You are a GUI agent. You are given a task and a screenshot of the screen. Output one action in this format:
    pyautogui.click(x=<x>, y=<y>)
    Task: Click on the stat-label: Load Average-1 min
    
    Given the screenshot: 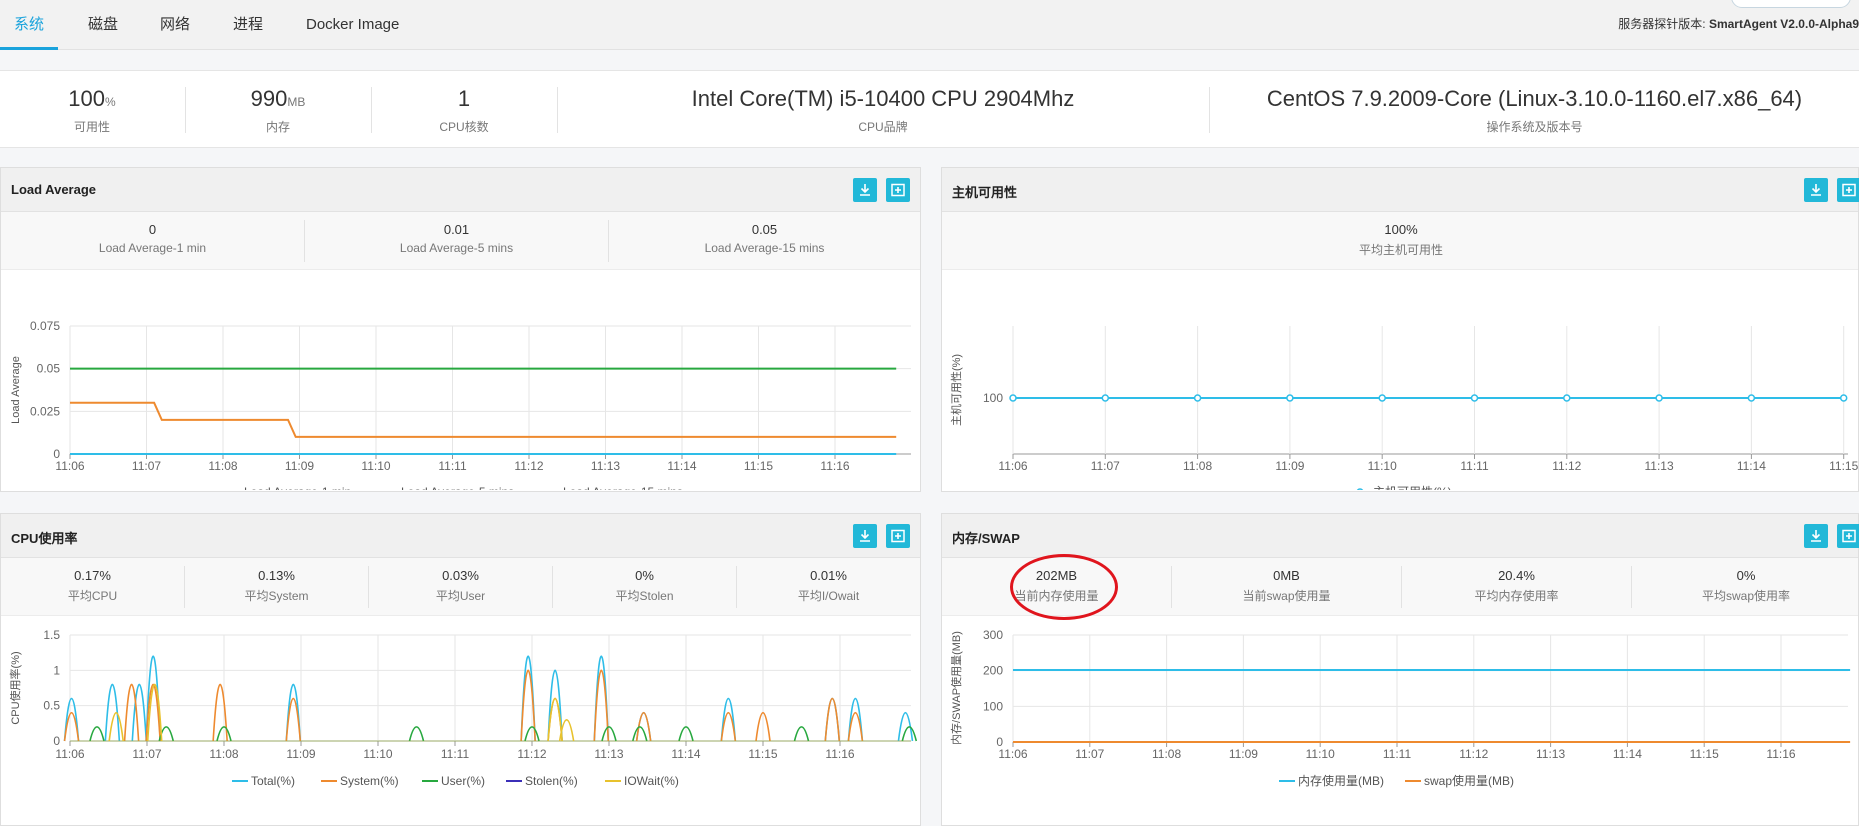 What is the action you would take?
    pyautogui.click(x=152, y=248)
    